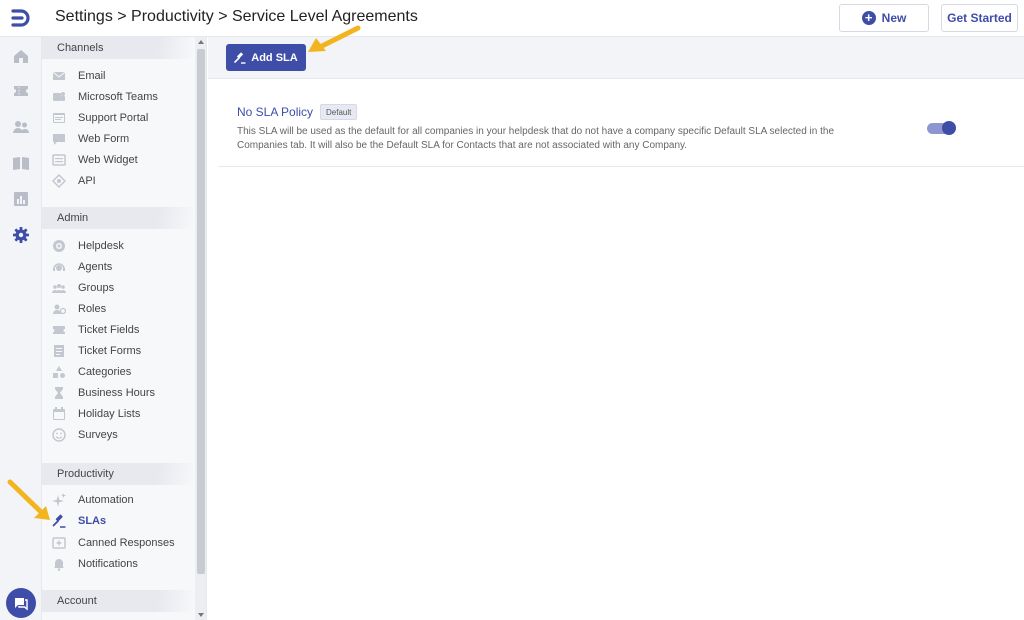 The image size is (1024, 620). I want to click on sparkle-icon, so click(59, 500).